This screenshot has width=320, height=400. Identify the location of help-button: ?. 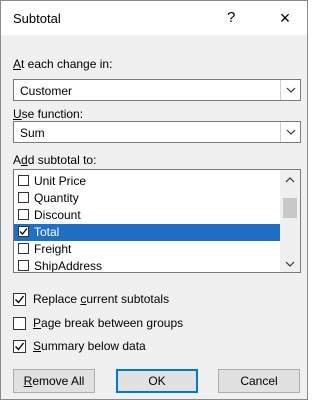
(231, 17).